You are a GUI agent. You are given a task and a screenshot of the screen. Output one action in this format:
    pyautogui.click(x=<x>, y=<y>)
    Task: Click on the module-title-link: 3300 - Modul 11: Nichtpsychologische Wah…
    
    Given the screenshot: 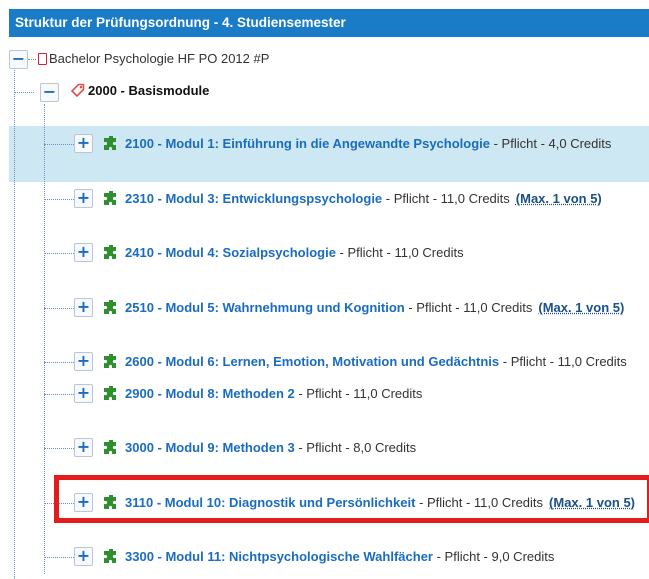 What is the action you would take?
    pyautogui.click(x=279, y=556)
    